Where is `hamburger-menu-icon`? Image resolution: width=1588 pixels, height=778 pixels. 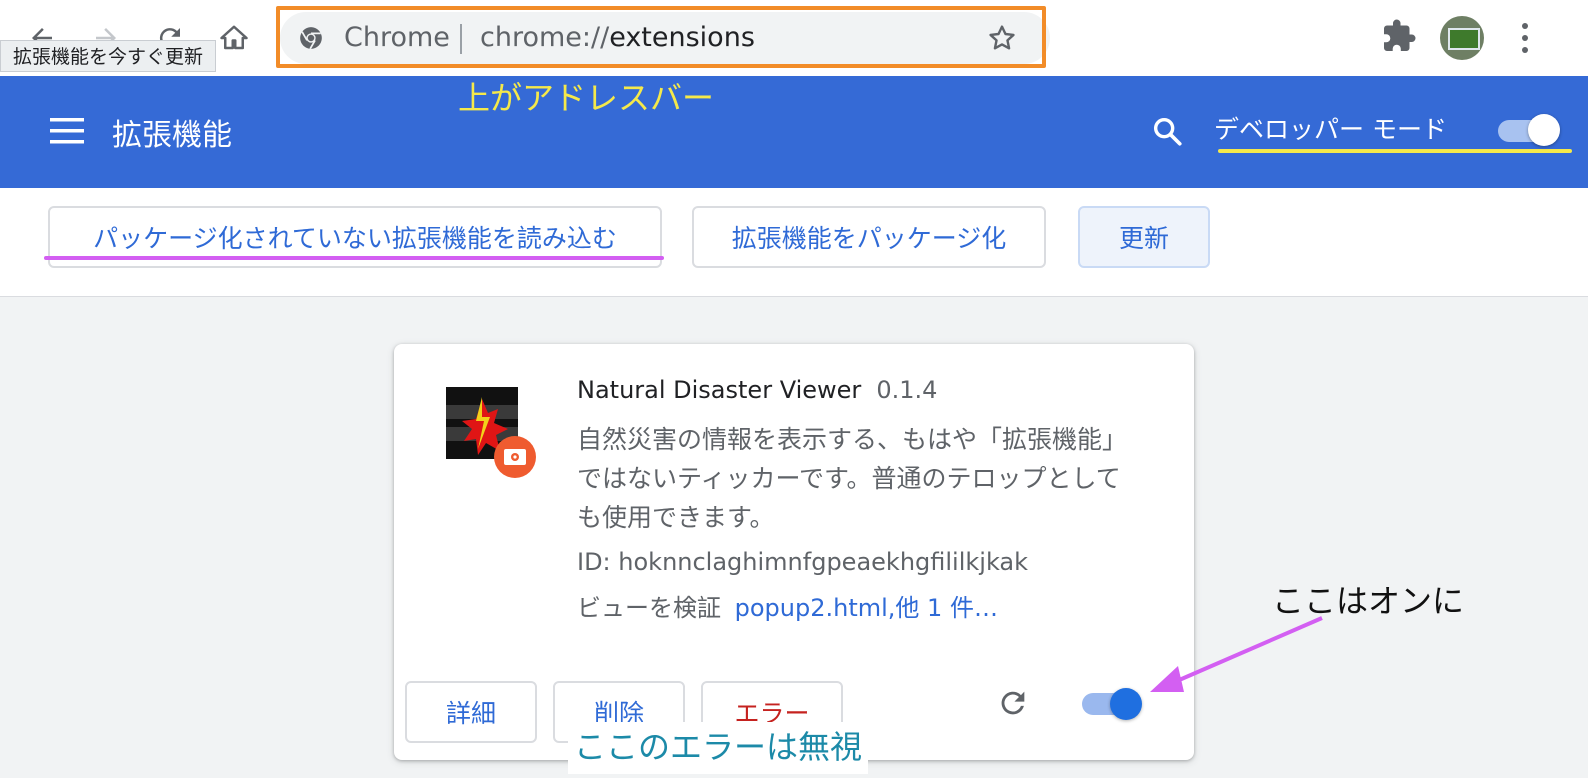 hamburger-menu-icon is located at coordinates (67, 133).